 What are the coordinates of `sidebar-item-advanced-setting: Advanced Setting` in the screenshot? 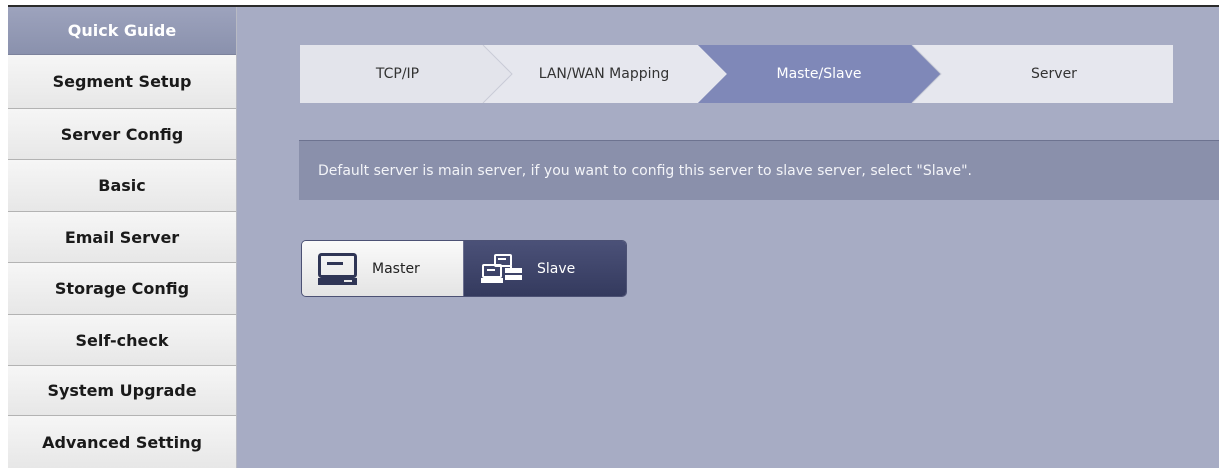 It's located at (122, 442).